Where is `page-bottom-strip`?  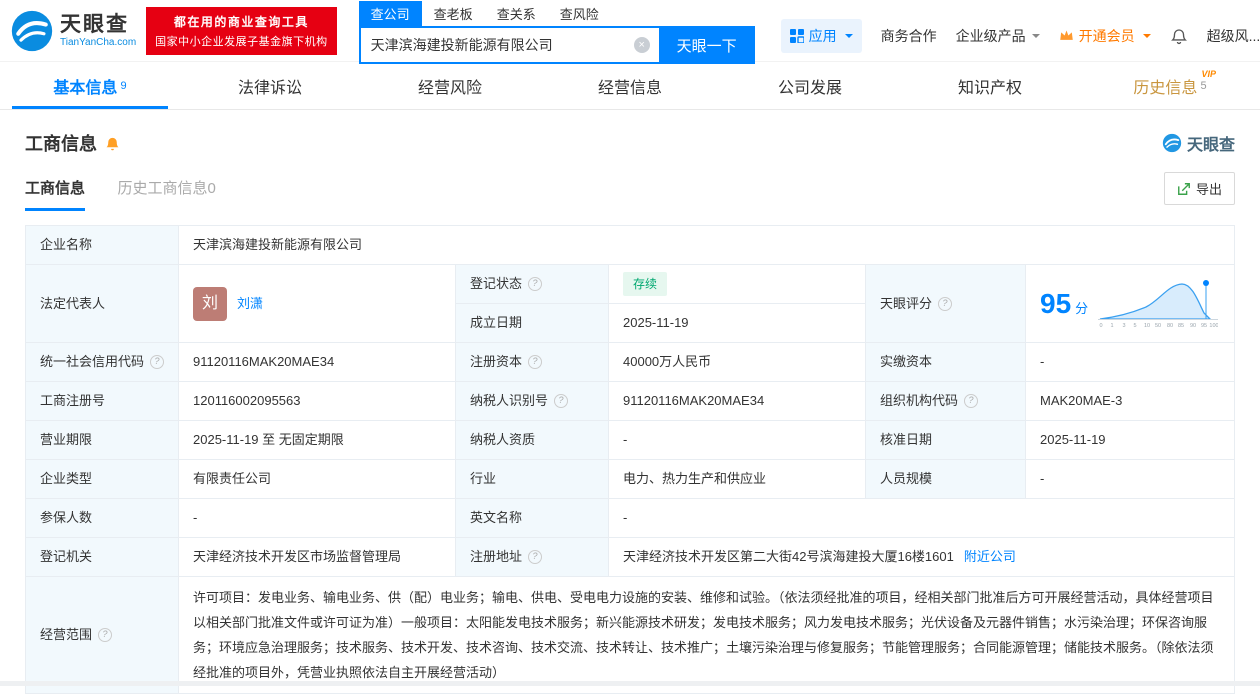 page-bottom-strip is located at coordinates (630, 683).